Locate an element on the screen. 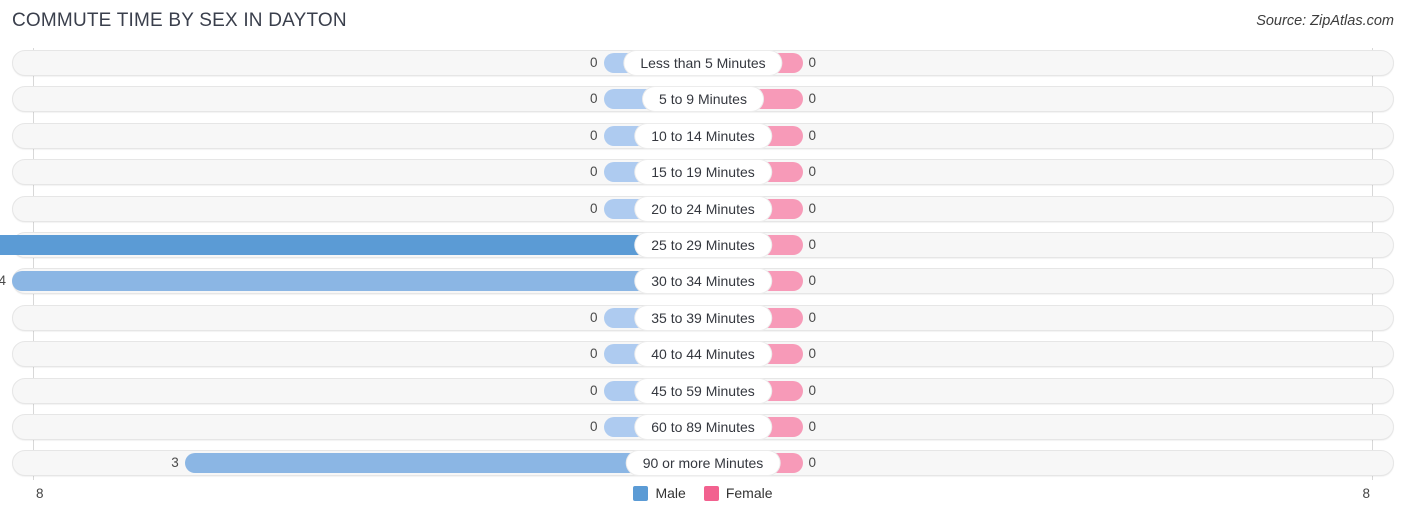  source-attribution: Source: ZipAtlas.com is located at coordinates (1325, 21).